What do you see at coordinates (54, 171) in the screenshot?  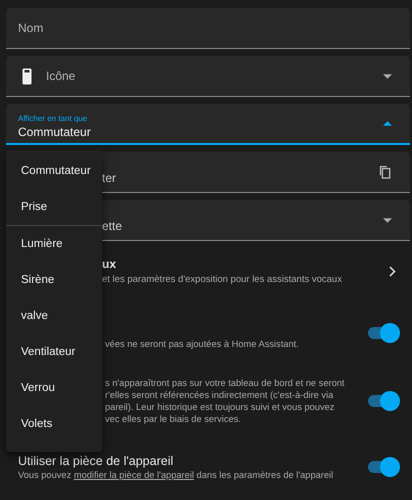 I see `menu-item: Commutateur` at bounding box center [54, 171].